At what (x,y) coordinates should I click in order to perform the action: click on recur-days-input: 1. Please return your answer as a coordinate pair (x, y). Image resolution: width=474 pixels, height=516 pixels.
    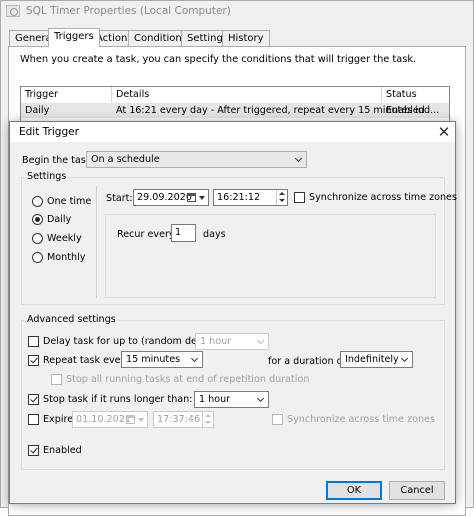
    Looking at the image, I should click on (183, 233).